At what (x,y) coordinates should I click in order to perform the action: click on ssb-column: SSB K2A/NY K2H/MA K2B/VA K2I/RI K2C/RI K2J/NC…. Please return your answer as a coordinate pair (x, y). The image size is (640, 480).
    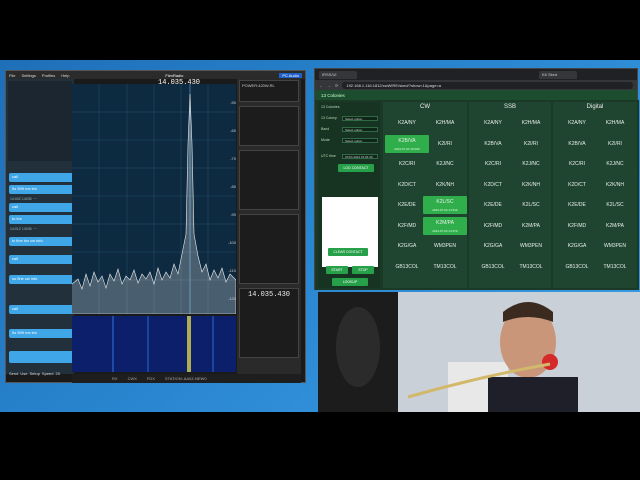
    Looking at the image, I should click on (510, 195).